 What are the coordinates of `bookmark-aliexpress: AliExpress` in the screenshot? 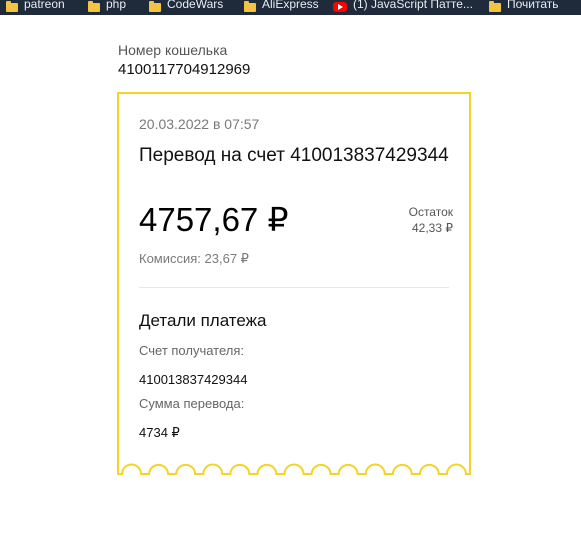 It's located at (281, 6).